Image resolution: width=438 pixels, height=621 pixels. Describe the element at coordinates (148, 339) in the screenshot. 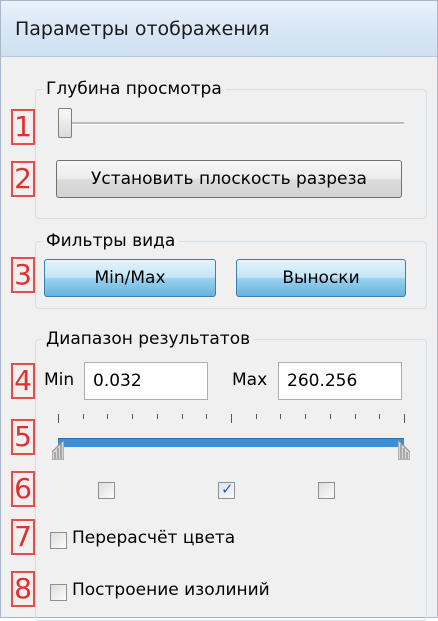

I see `range-group-title: Диапазон результатов` at that location.